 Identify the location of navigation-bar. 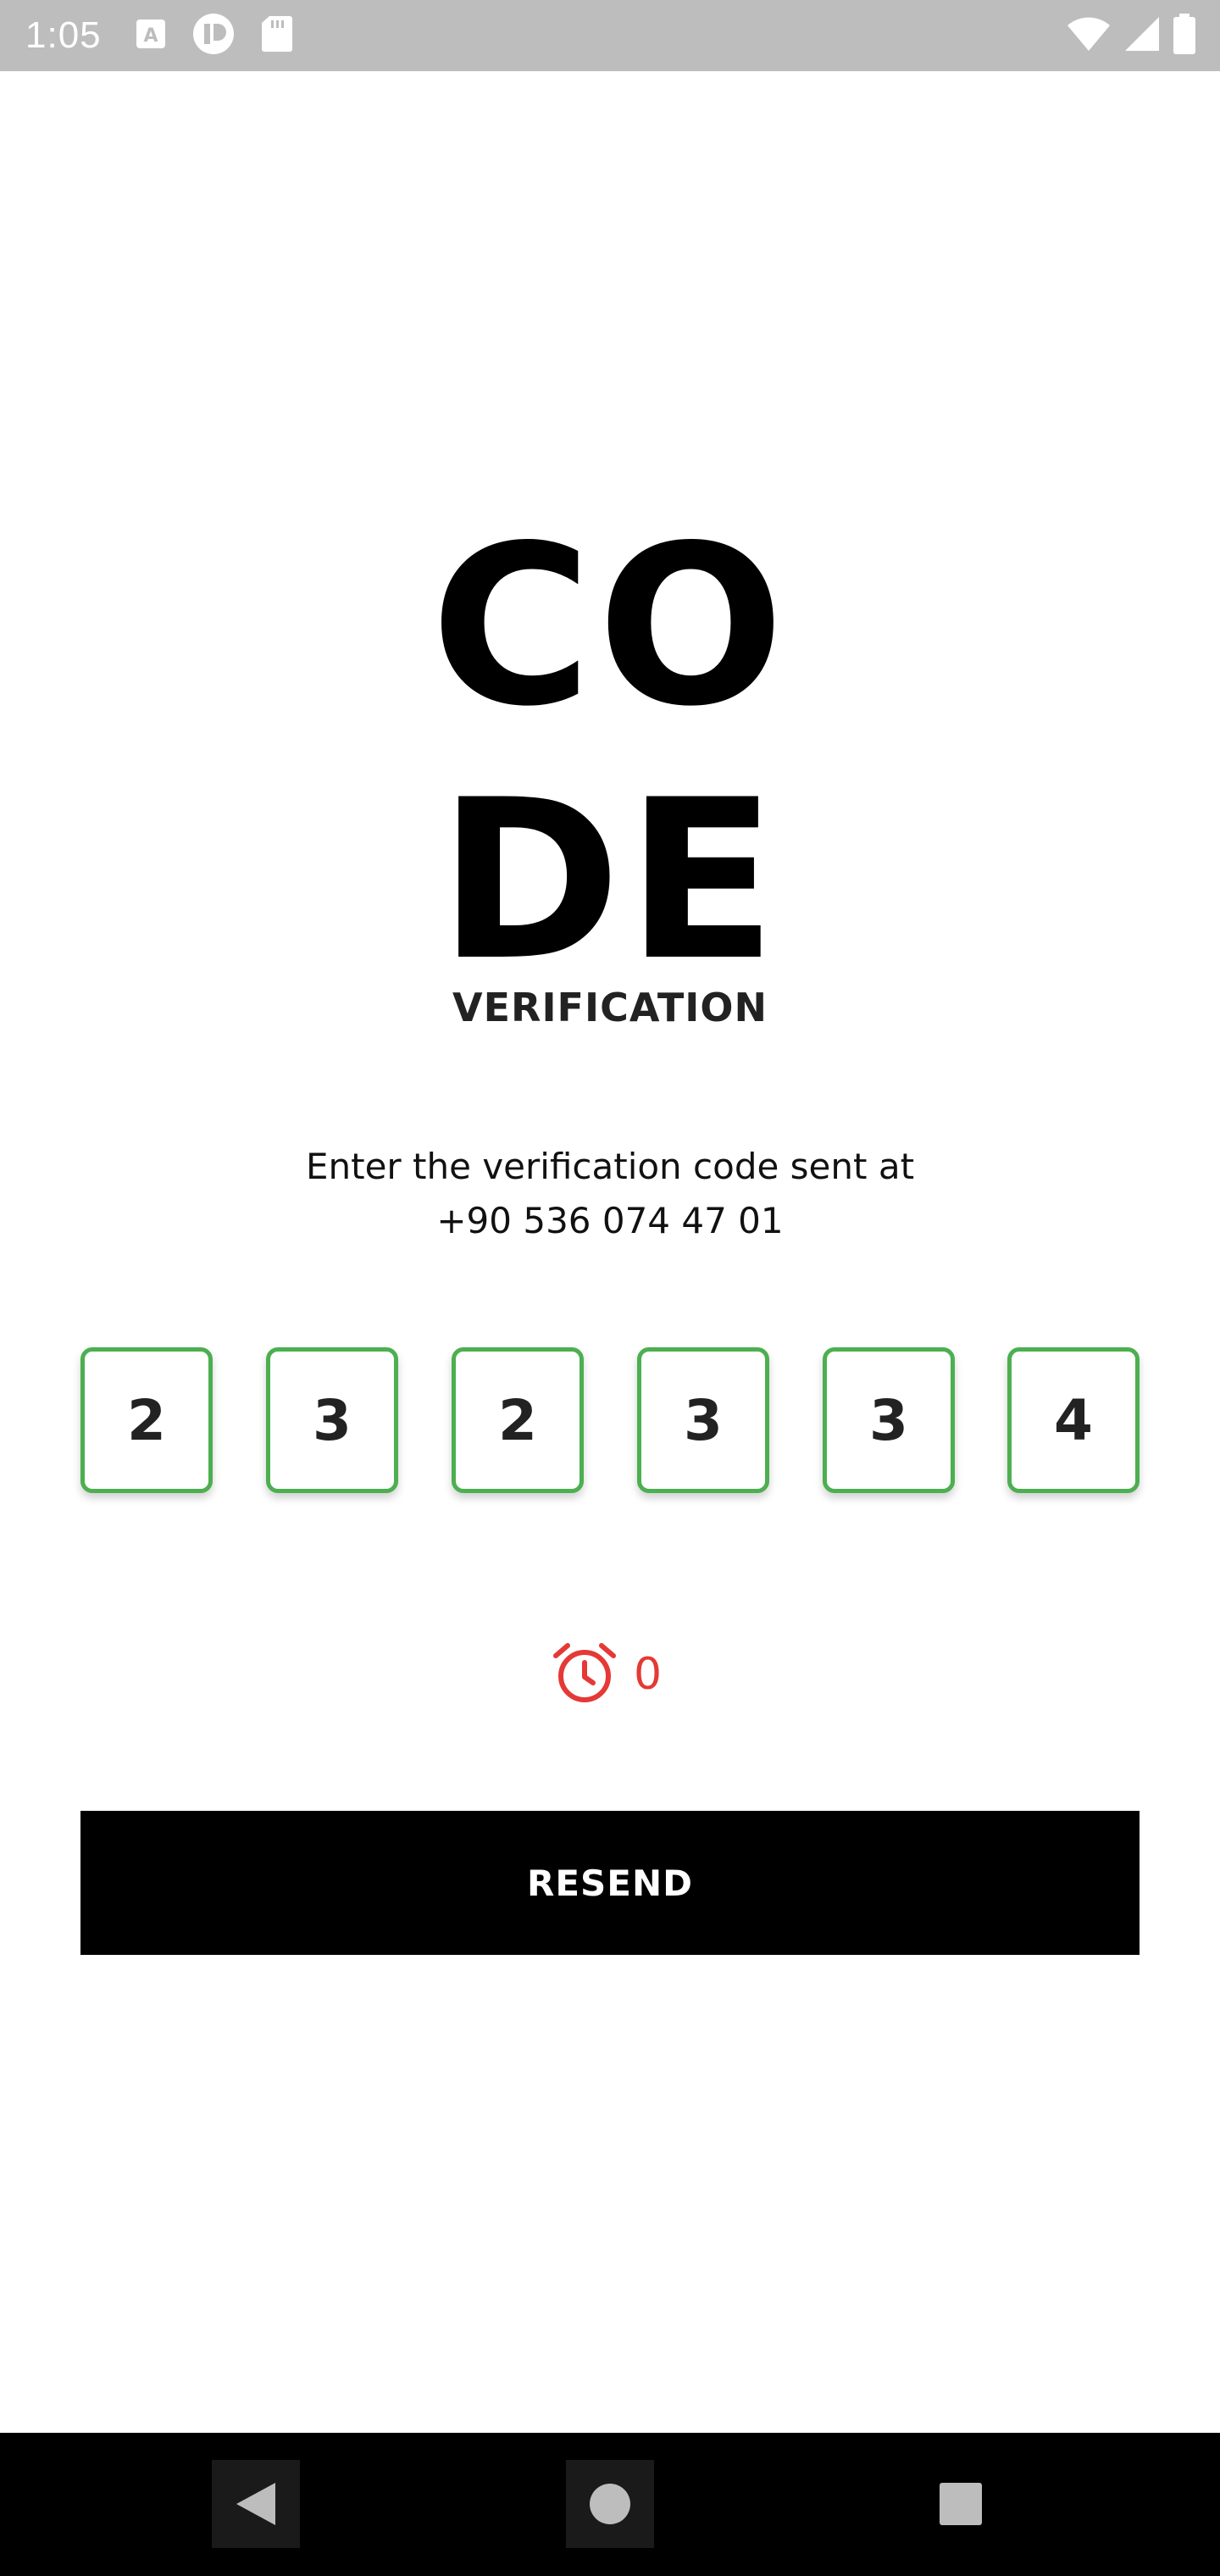
(610, 2504).